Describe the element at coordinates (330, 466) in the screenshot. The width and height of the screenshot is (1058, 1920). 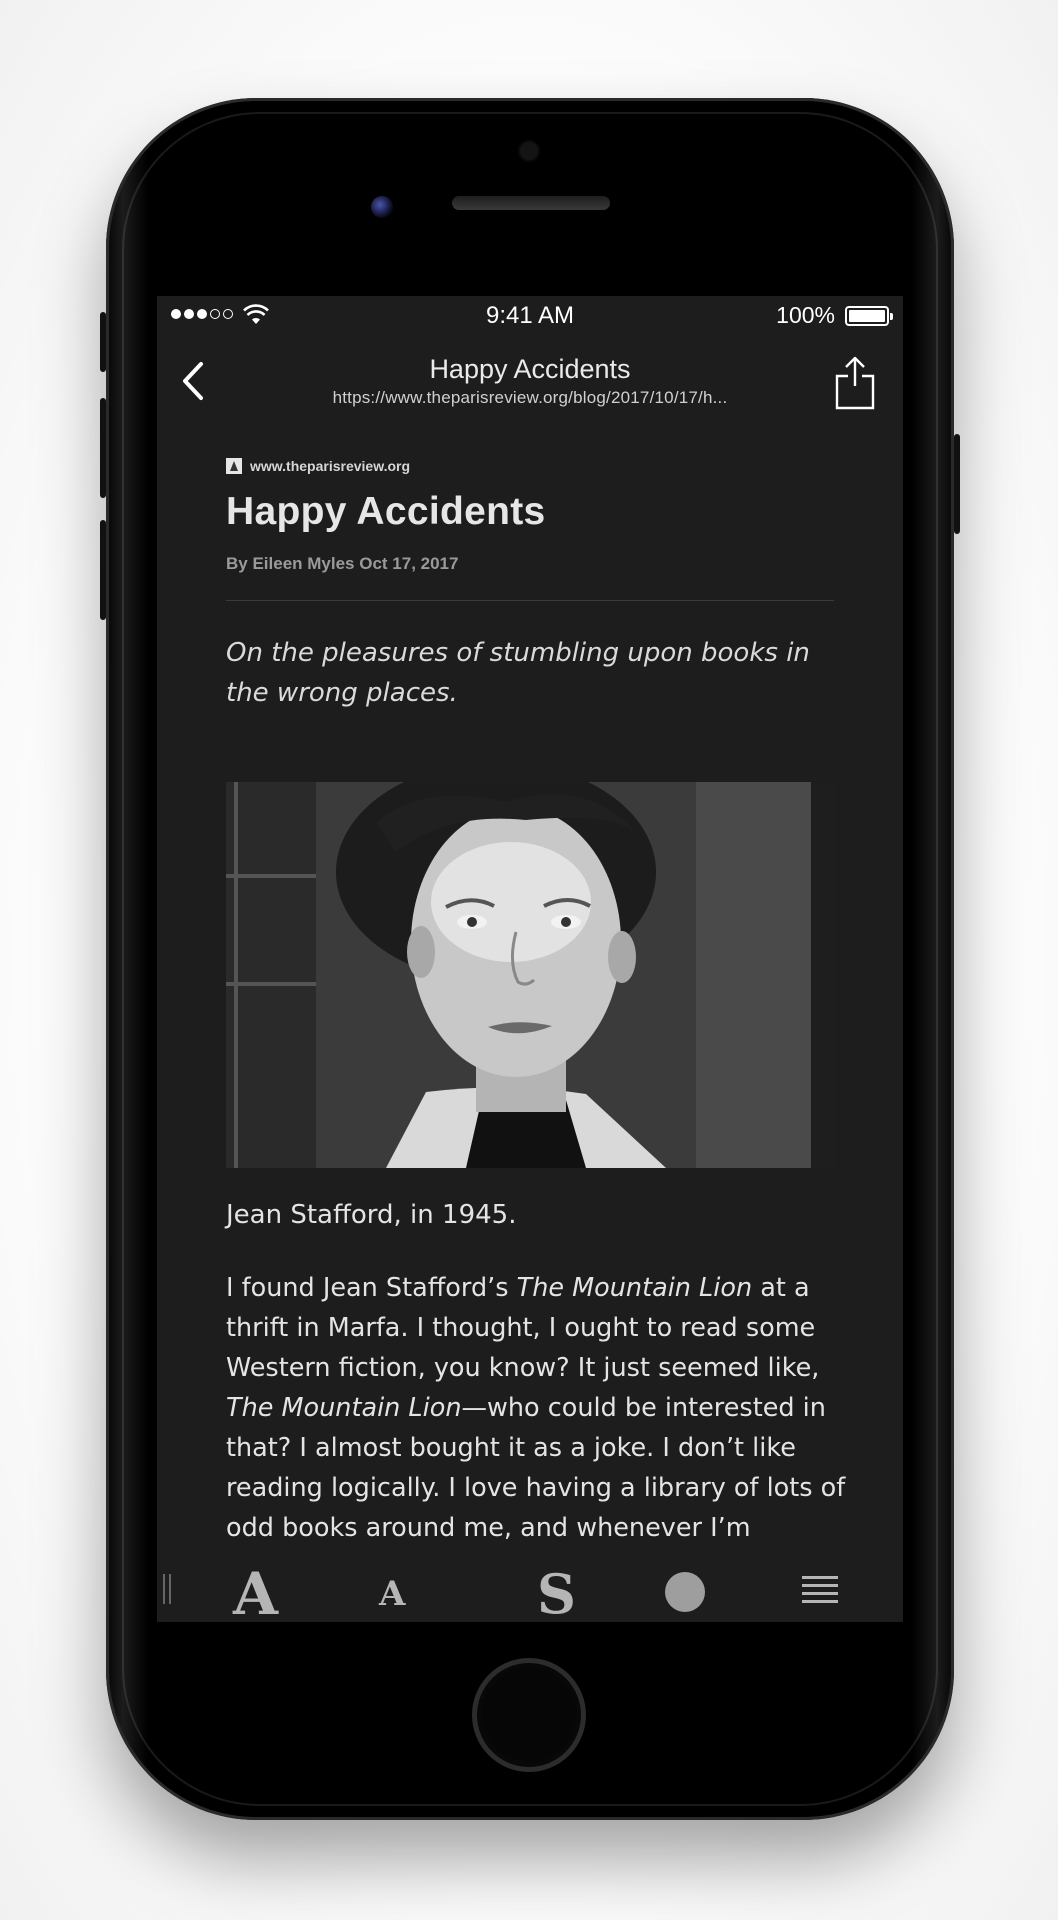
I see `source-domain: www.theparisreview.org` at that location.